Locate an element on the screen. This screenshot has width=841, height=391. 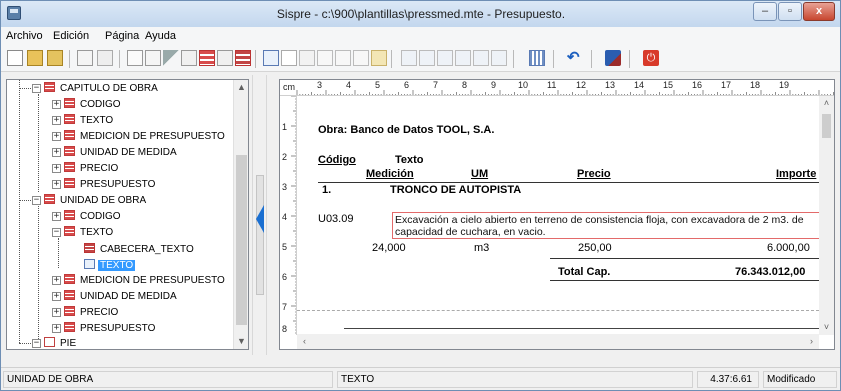
align-center-icon is located at coordinates (427, 58).